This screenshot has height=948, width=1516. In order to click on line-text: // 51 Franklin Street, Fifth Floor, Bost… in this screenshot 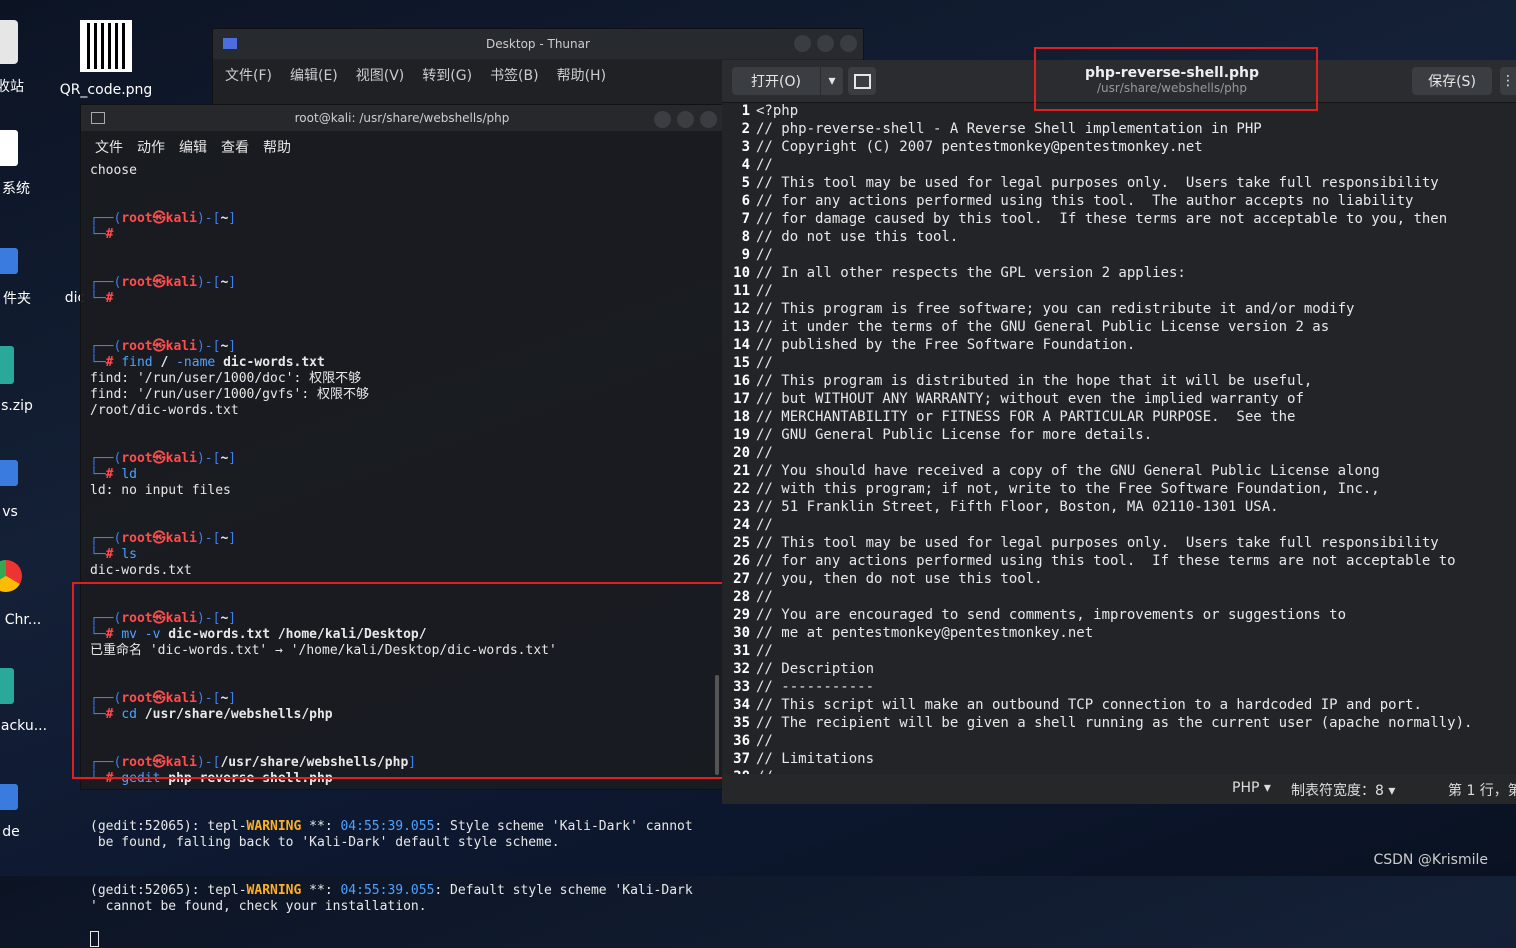, I will do `click(1017, 507)`.